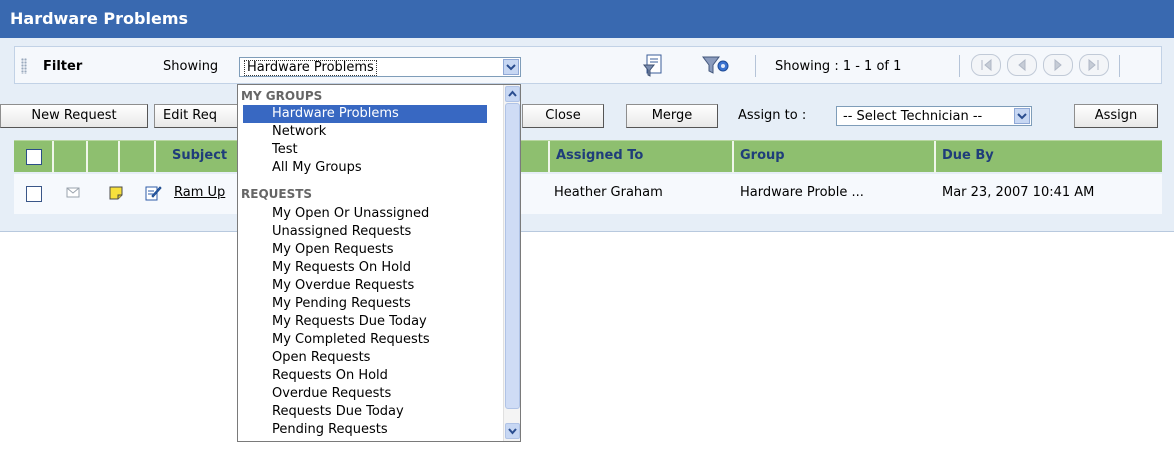 The height and width of the screenshot is (450, 1174). I want to click on title-bar: Hardware Problems, so click(587, 19).